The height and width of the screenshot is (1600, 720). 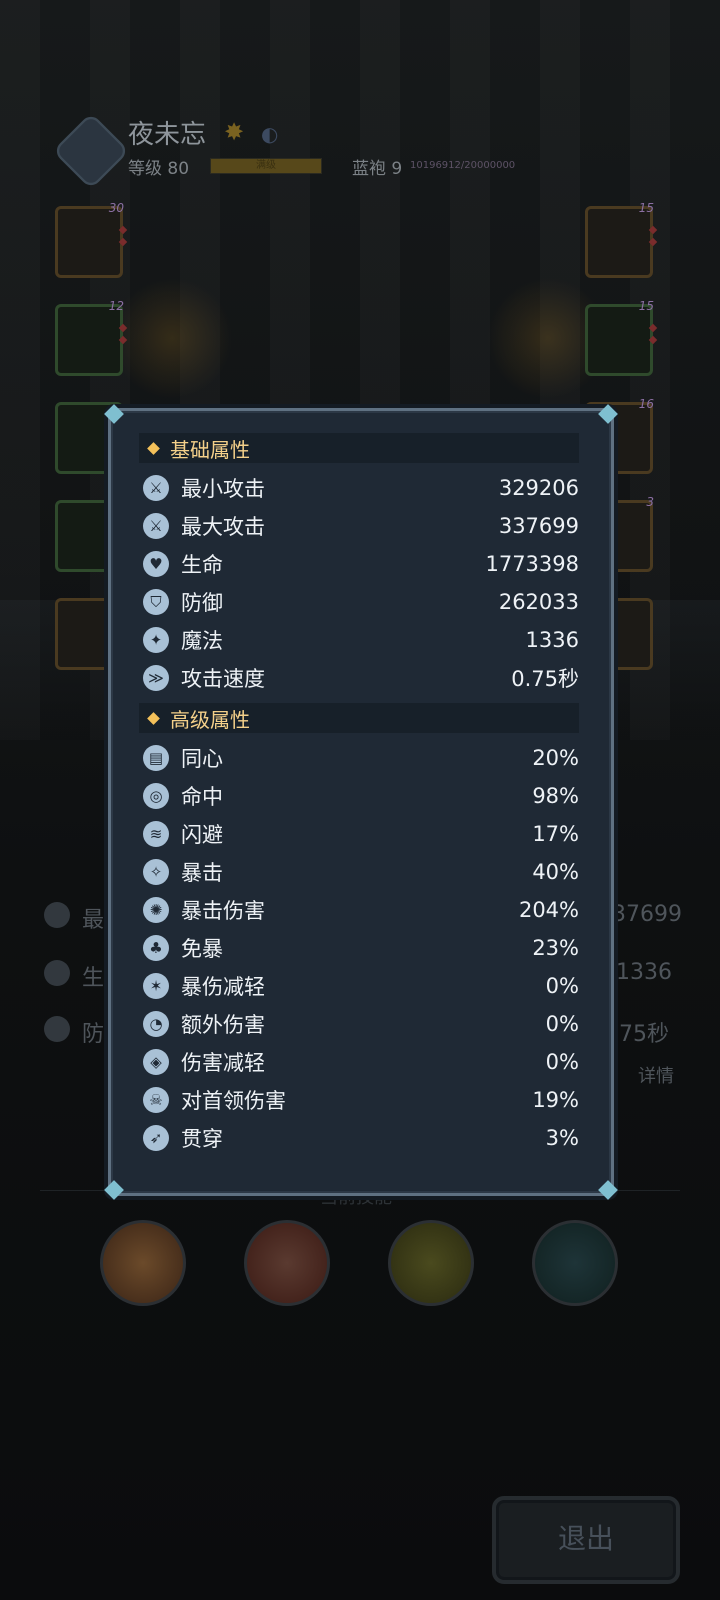 What do you see at coordinates (57, 1029) in the screenshot?
I see `shield-icon` at bounding box center [57, 1029].